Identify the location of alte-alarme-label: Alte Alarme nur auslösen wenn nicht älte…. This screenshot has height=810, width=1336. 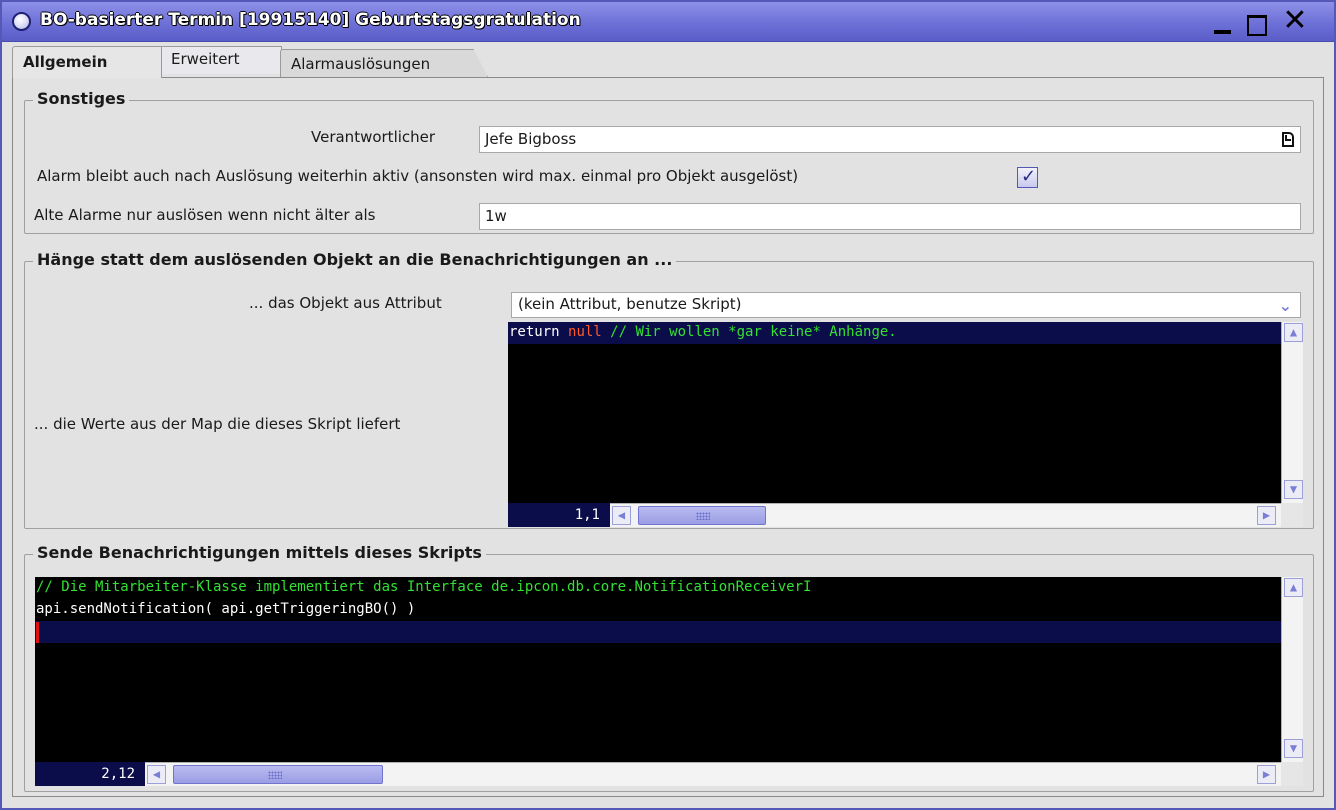
(205, 215).